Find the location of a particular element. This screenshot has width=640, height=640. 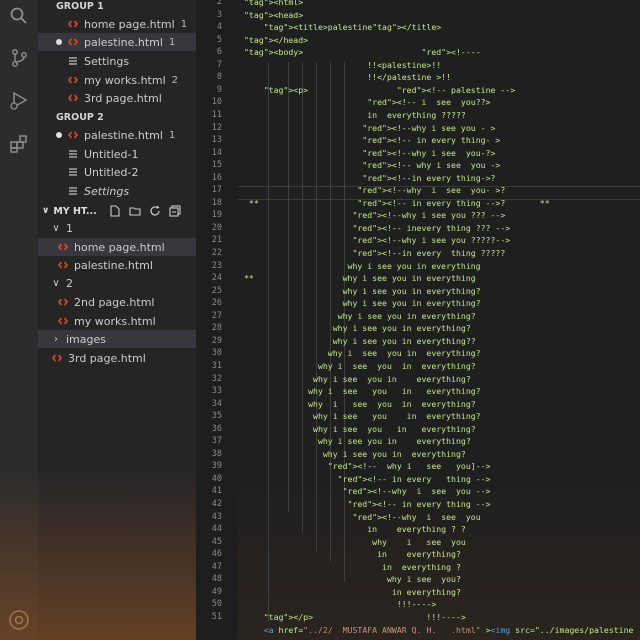

code-line: in everything ? is located at coordinates (352, 566).